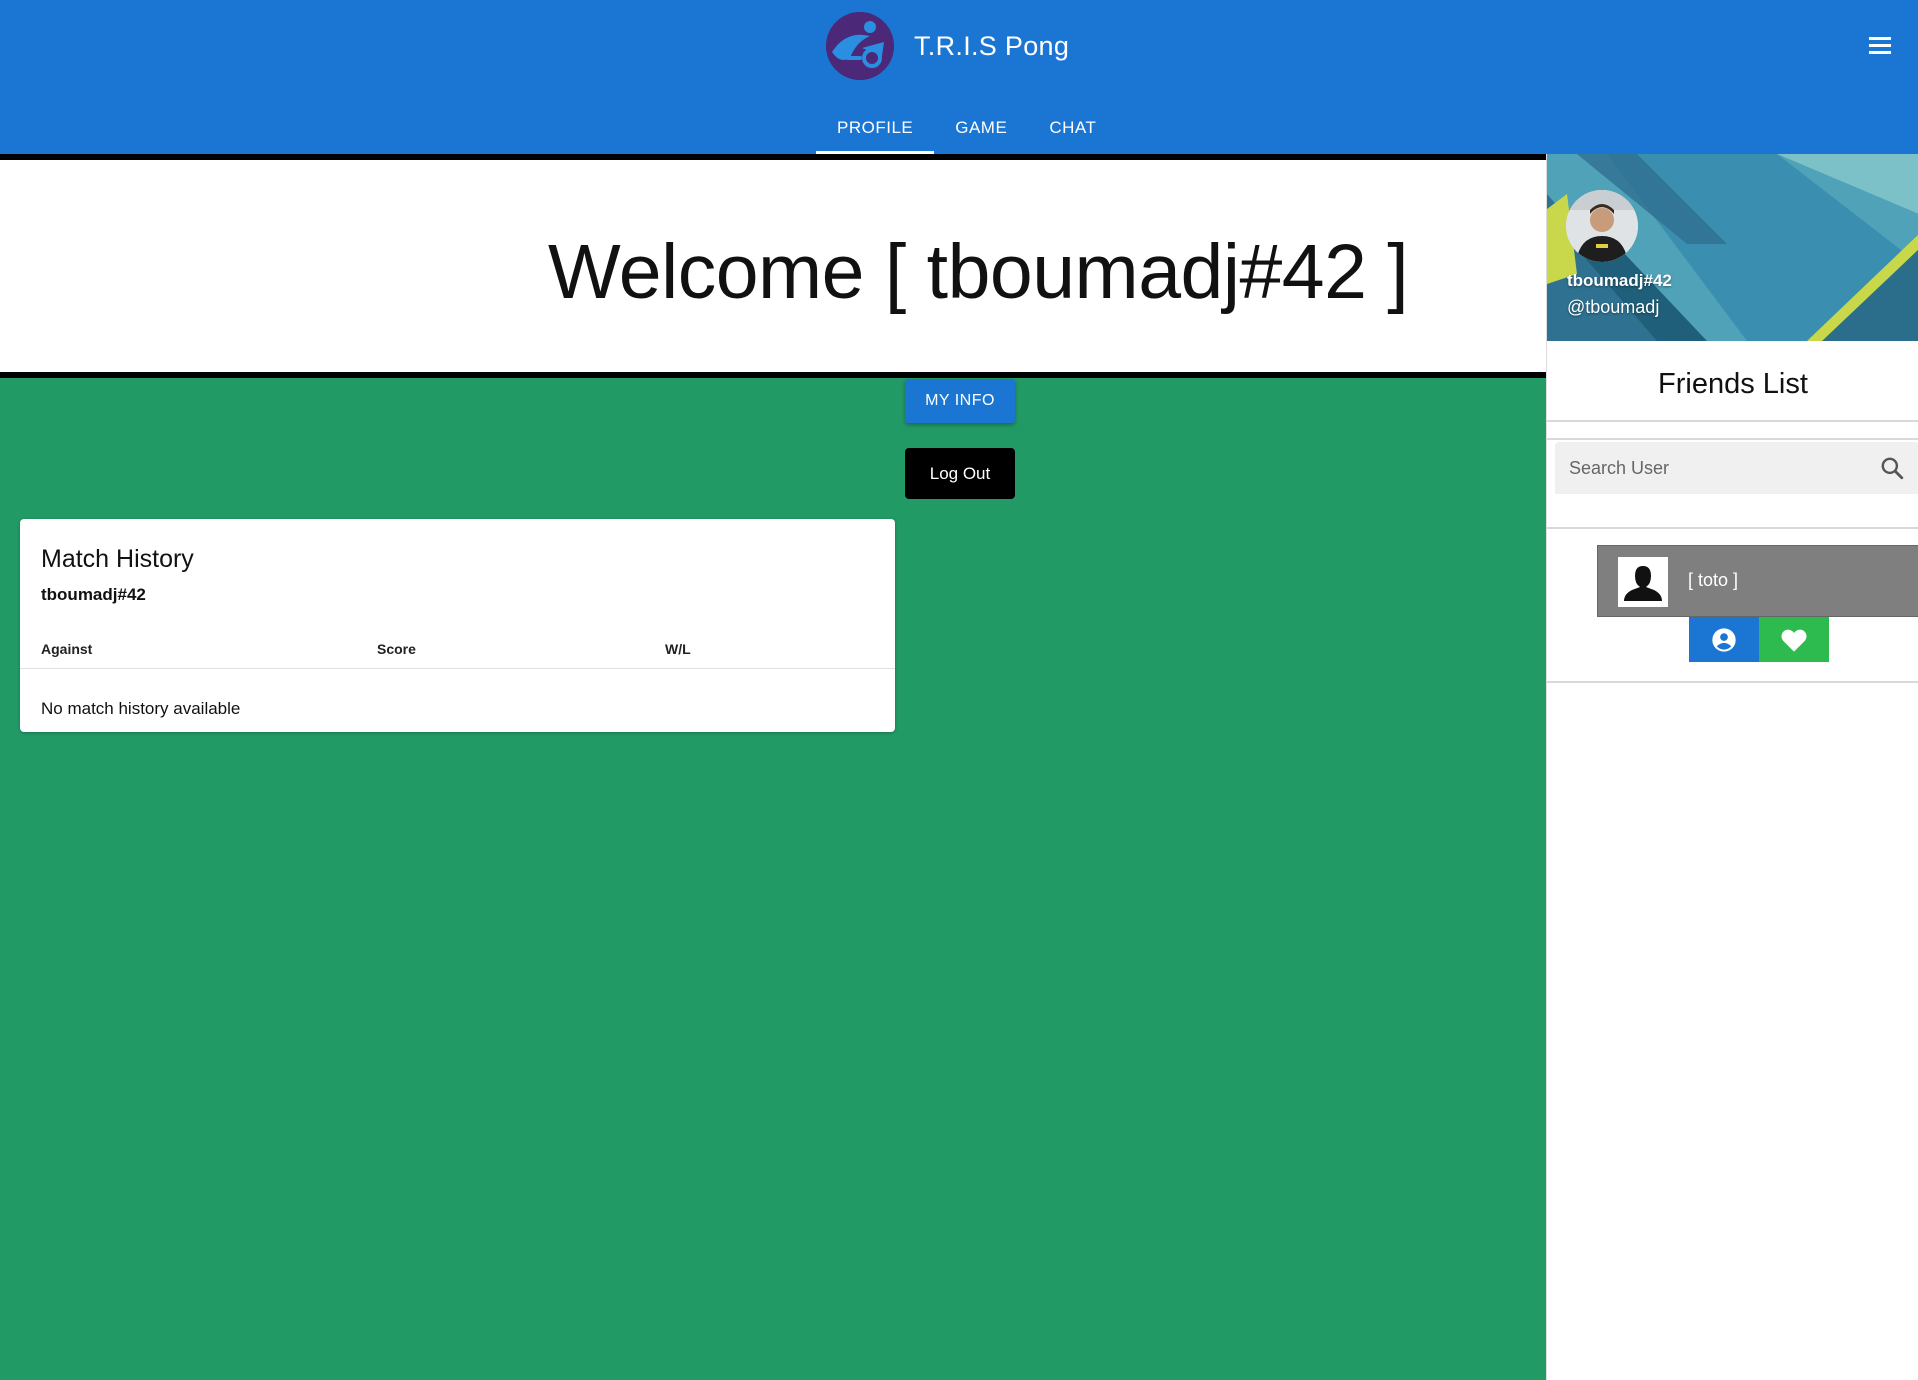 This screenshot has width=1918, height=1380. I want to click on welcome-banner: Welcome [ tboumadj#42 ], so click(773, 266).